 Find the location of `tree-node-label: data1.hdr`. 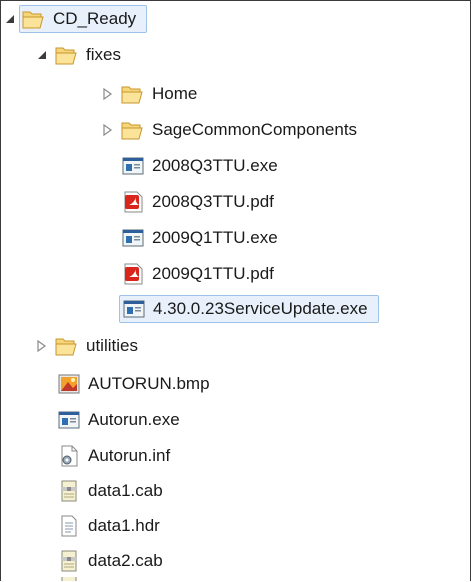

tree-node-label: data1.hdr is located at coordinates (124, 525).